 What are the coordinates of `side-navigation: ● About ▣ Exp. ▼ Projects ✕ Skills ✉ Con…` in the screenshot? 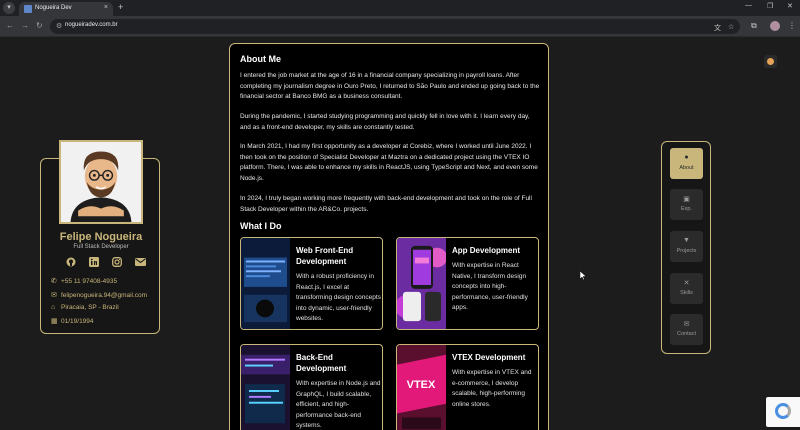 It's located at (686, 247).